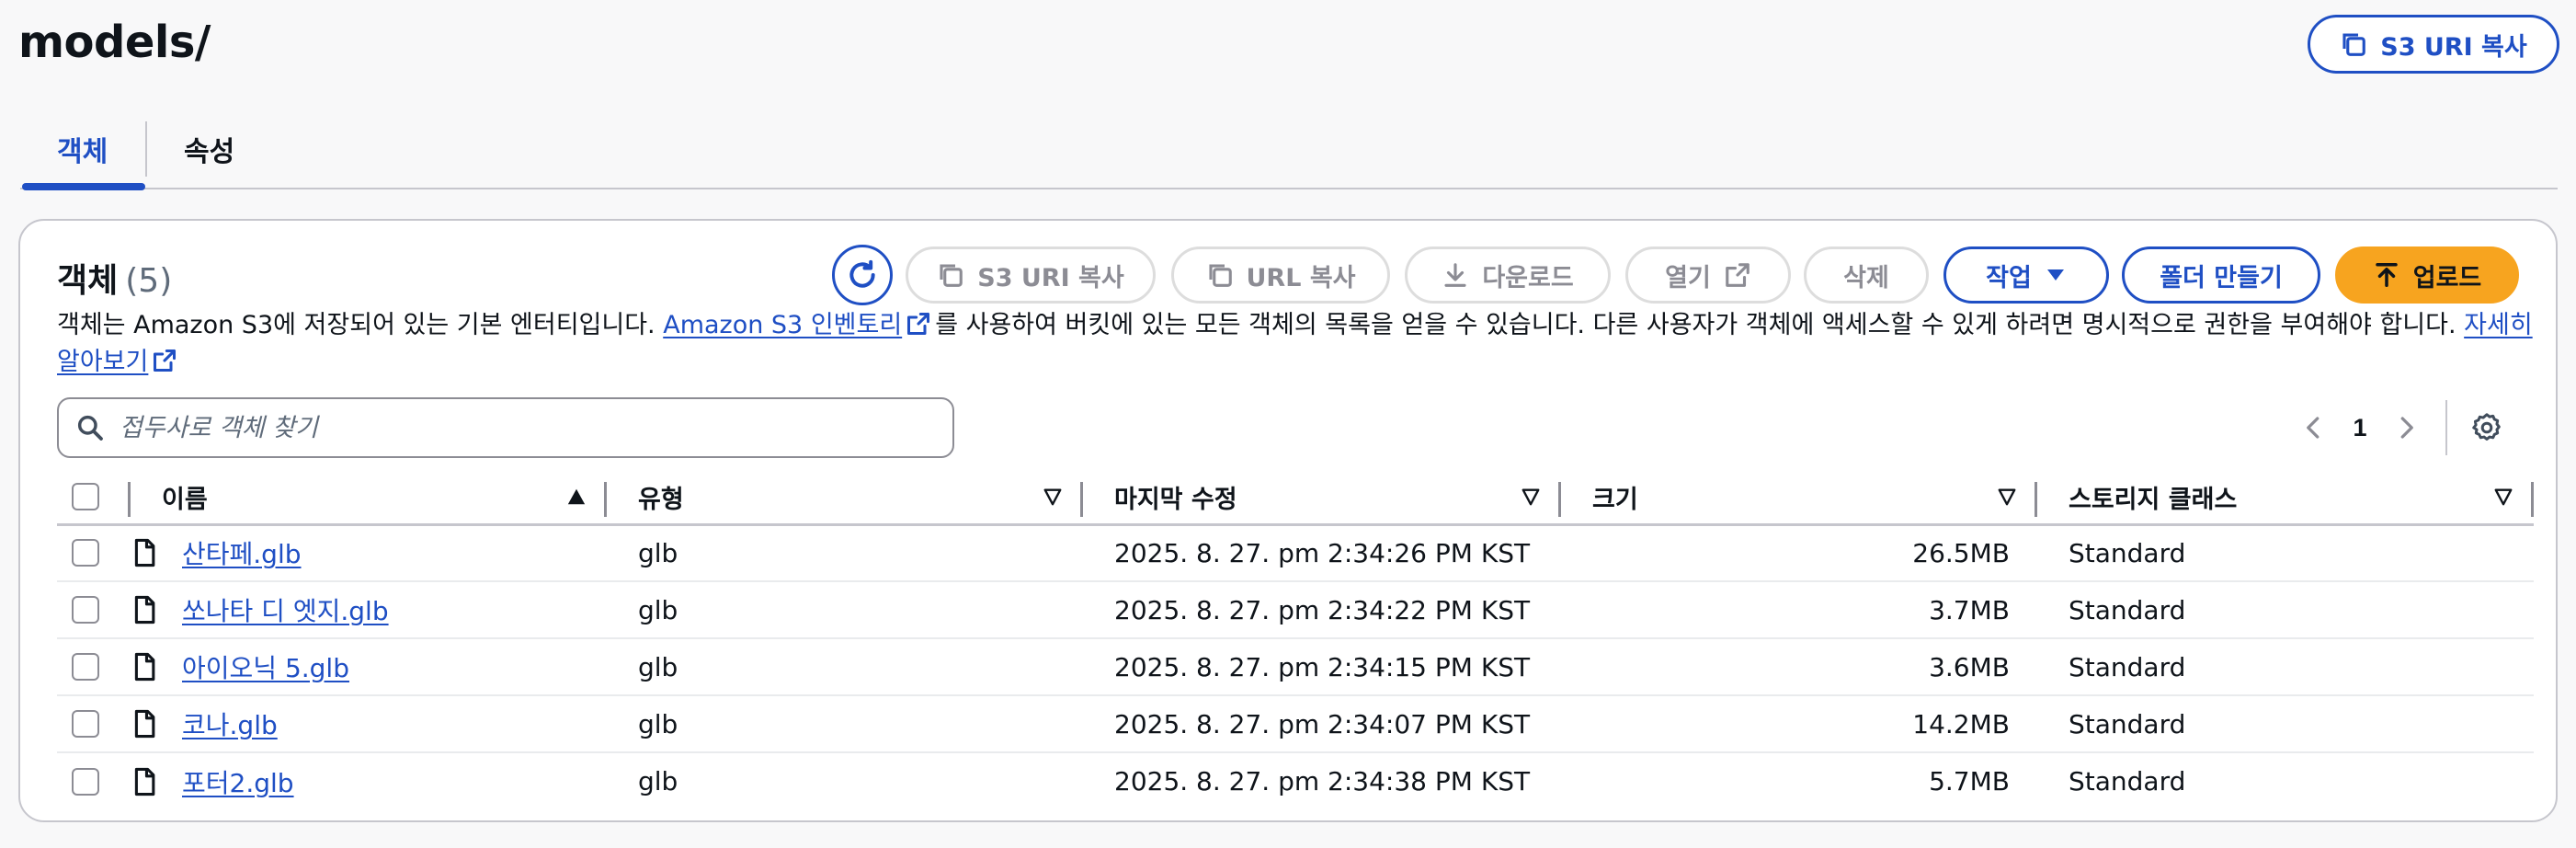  I want to click on pagination: 1, so click(2400, 427).